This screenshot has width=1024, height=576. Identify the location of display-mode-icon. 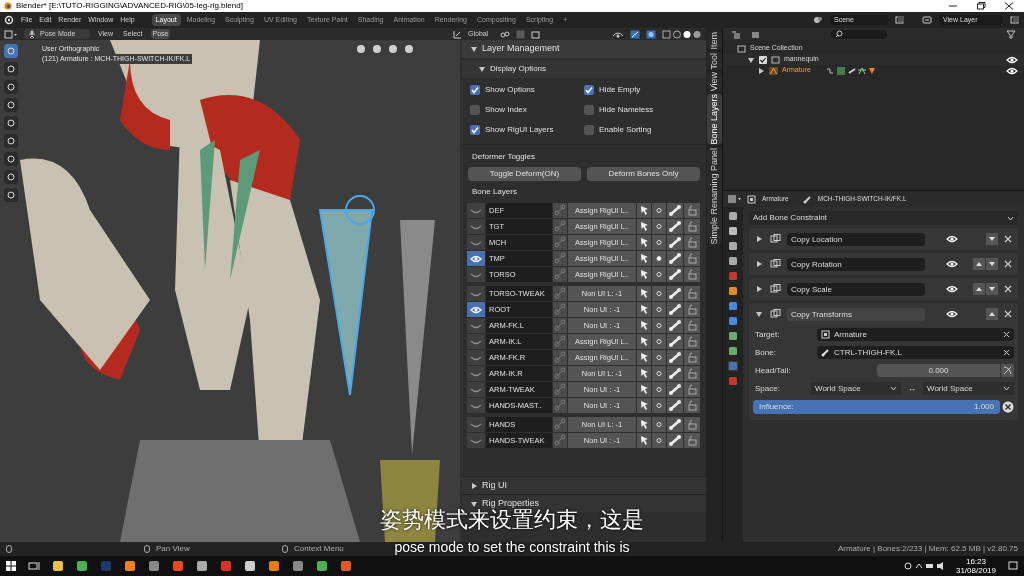
(737, 34).